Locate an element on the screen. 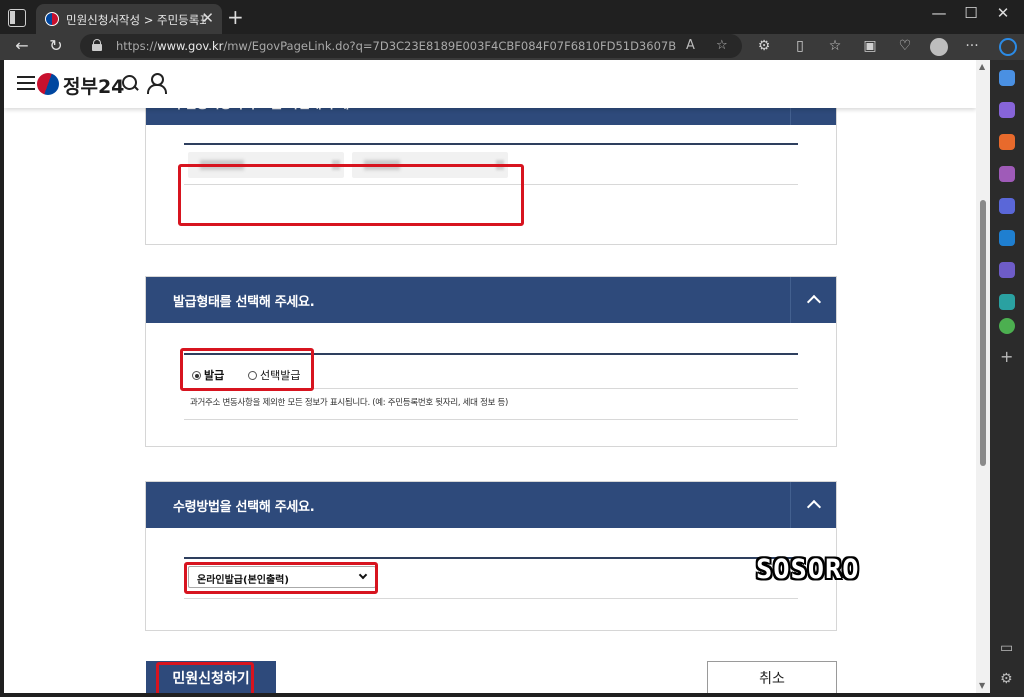 The width and height of the screenshot is (1024, 697). receive-method-panel-header: 수령방법을 선택해 주세요. is located at coordinates (491, 505).